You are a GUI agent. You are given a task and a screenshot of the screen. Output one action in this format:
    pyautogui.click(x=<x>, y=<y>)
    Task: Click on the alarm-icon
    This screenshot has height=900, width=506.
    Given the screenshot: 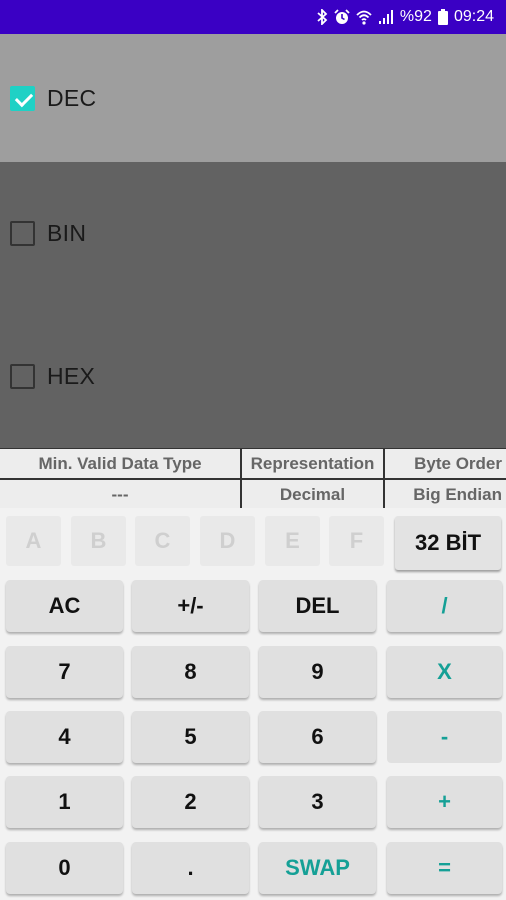 What is the action you would take?
    pyautogui.click(x=342, y=17)
    